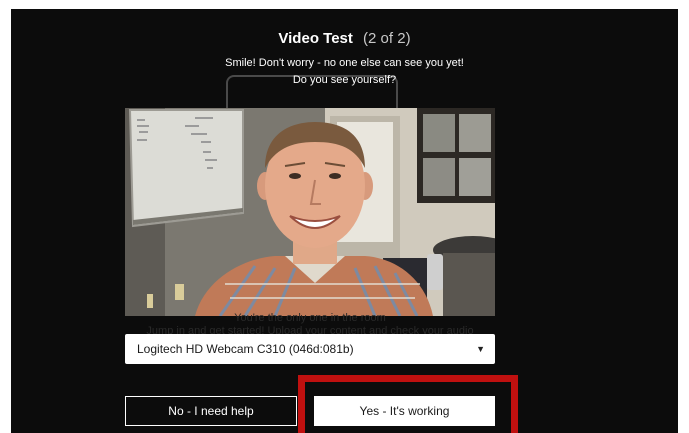  I want to click on dialog-title-row: Video Test (2 of 2), so click(344, 39).